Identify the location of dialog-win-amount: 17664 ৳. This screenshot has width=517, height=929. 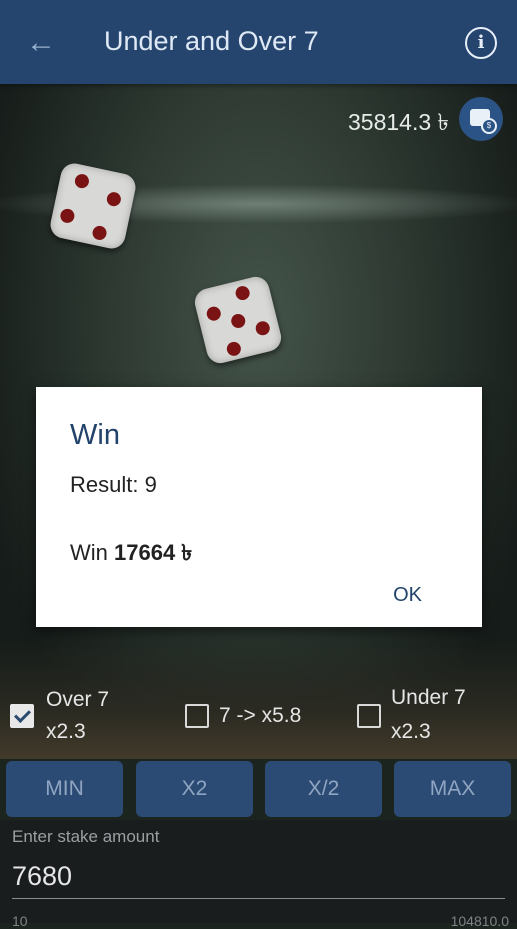
(153, 552).